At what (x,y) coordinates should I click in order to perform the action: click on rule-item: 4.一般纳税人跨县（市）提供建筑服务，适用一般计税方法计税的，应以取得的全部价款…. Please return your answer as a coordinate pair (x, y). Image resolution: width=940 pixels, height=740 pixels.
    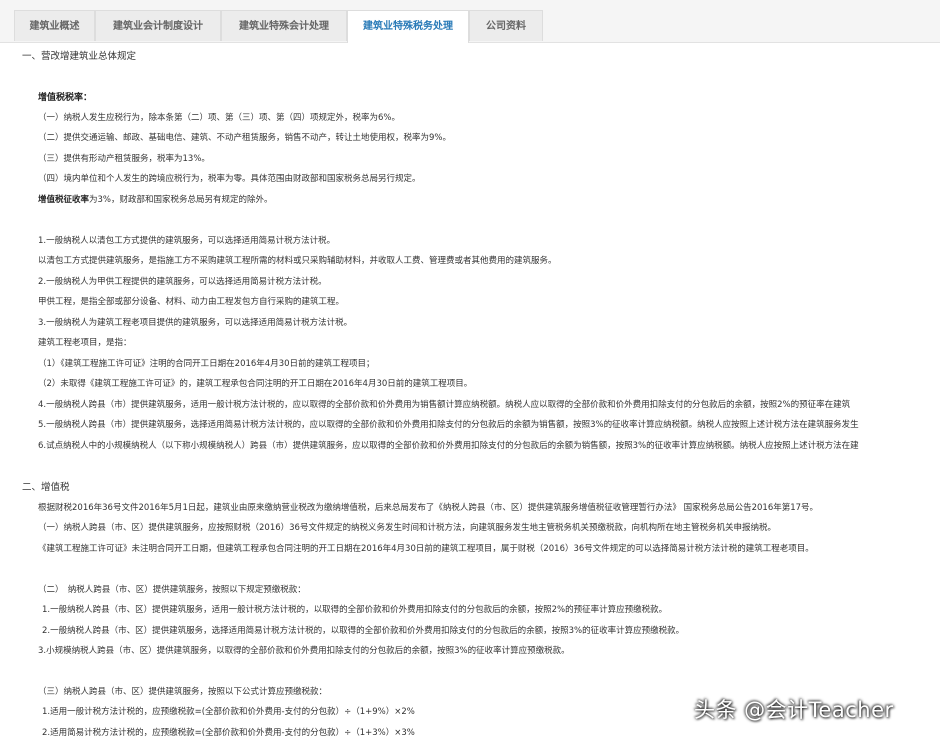
    Looking at the image, I should click on (444, 405).